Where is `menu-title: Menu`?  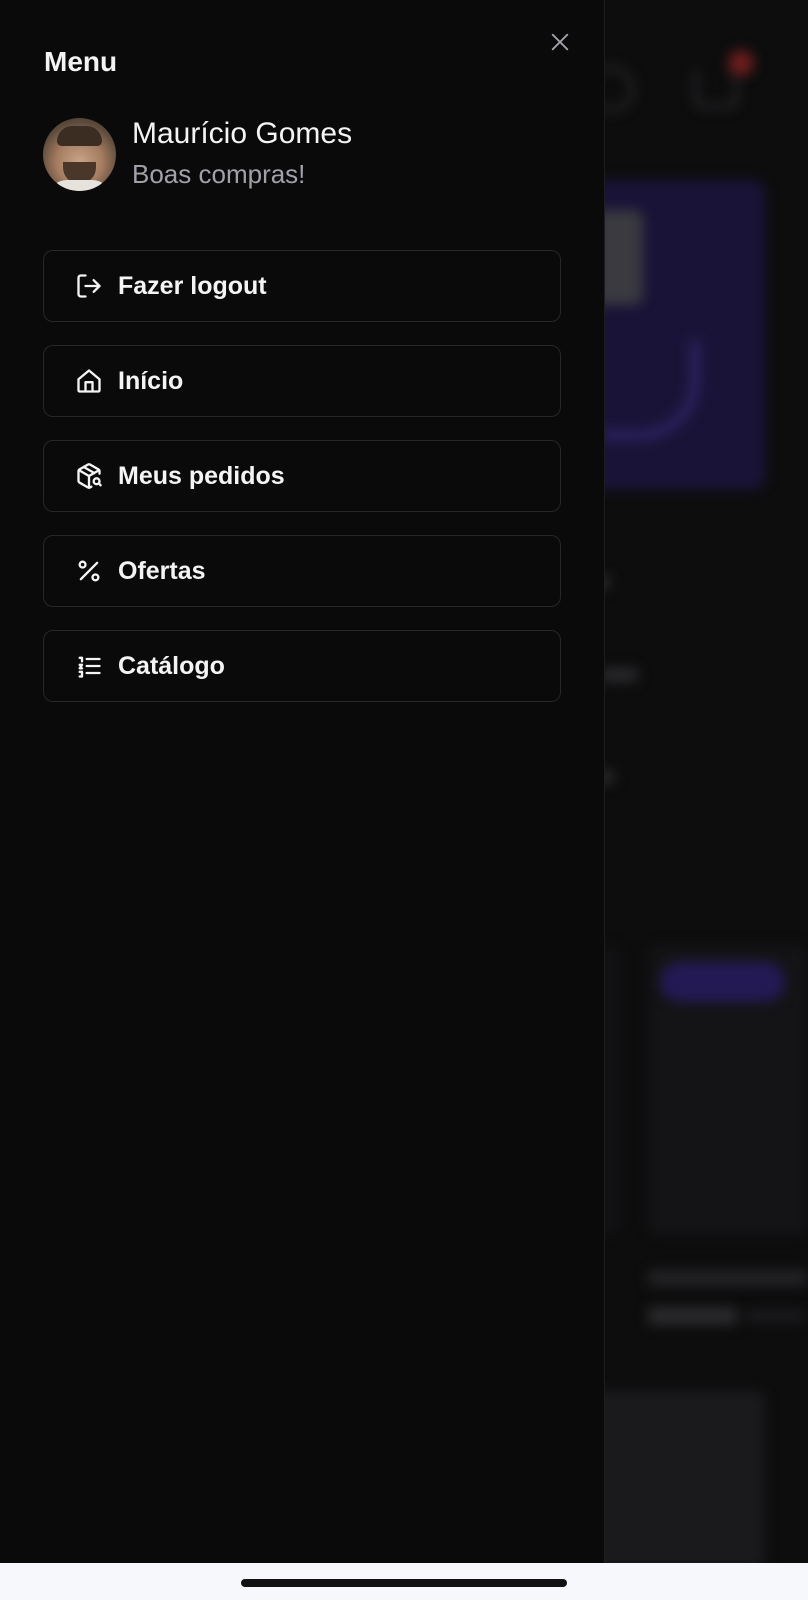
menu-title: Menu is located at coordinates (81, 61).